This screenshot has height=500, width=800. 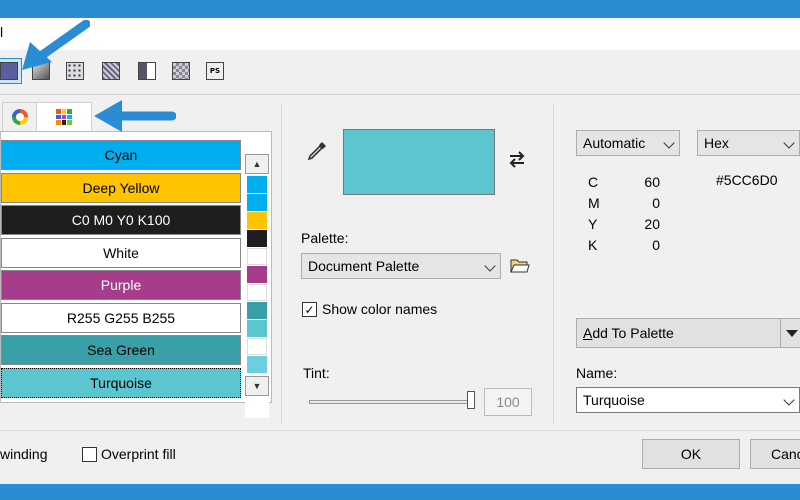 I want to click on postscript-fill-button: PS, so click(x=215, y=71).